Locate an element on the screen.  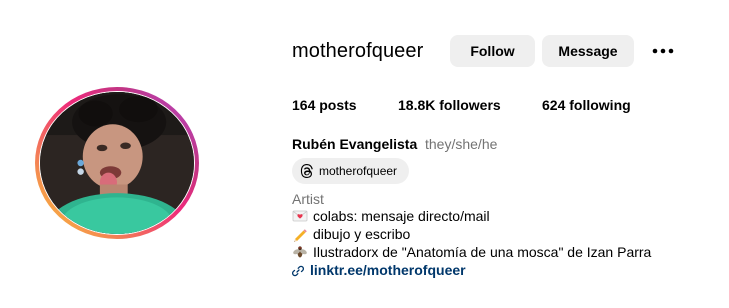
message-button: Message is located at coordinates (588, 51).